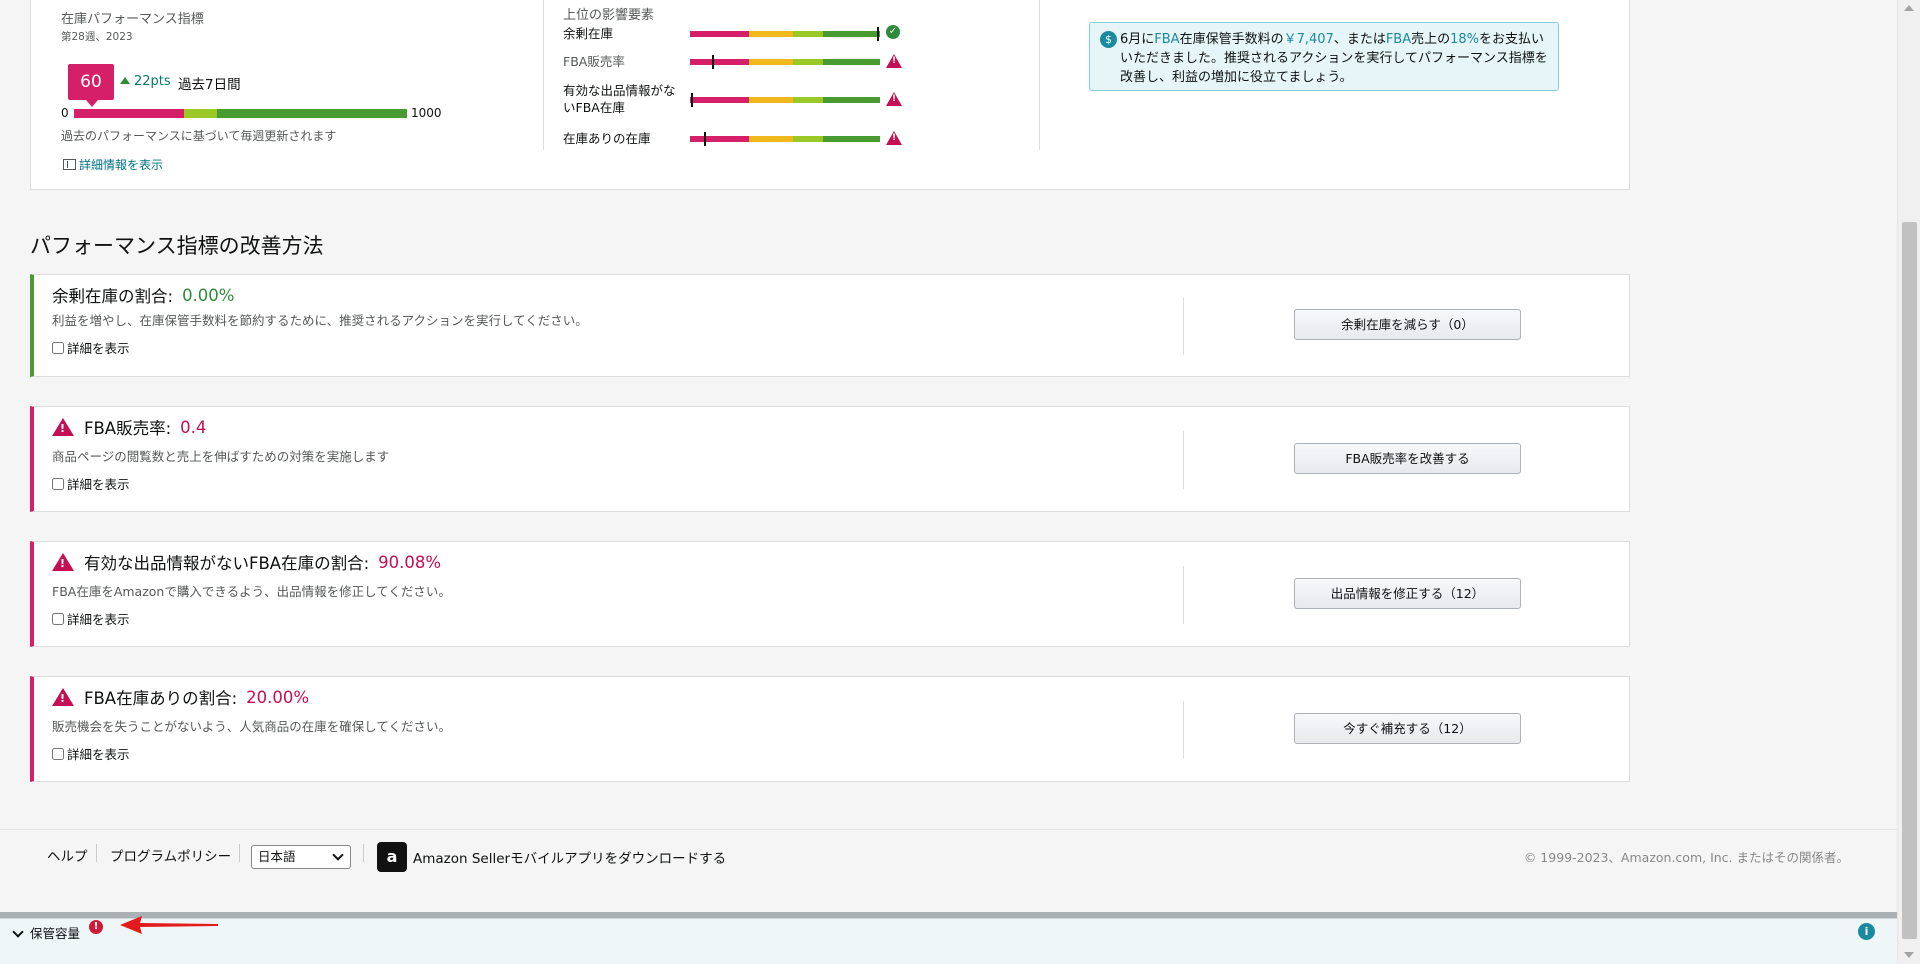  Describe the element at coordinates (55, 932) in the screenshot. I see `storage-capacity-label: 保管容量` at that location.